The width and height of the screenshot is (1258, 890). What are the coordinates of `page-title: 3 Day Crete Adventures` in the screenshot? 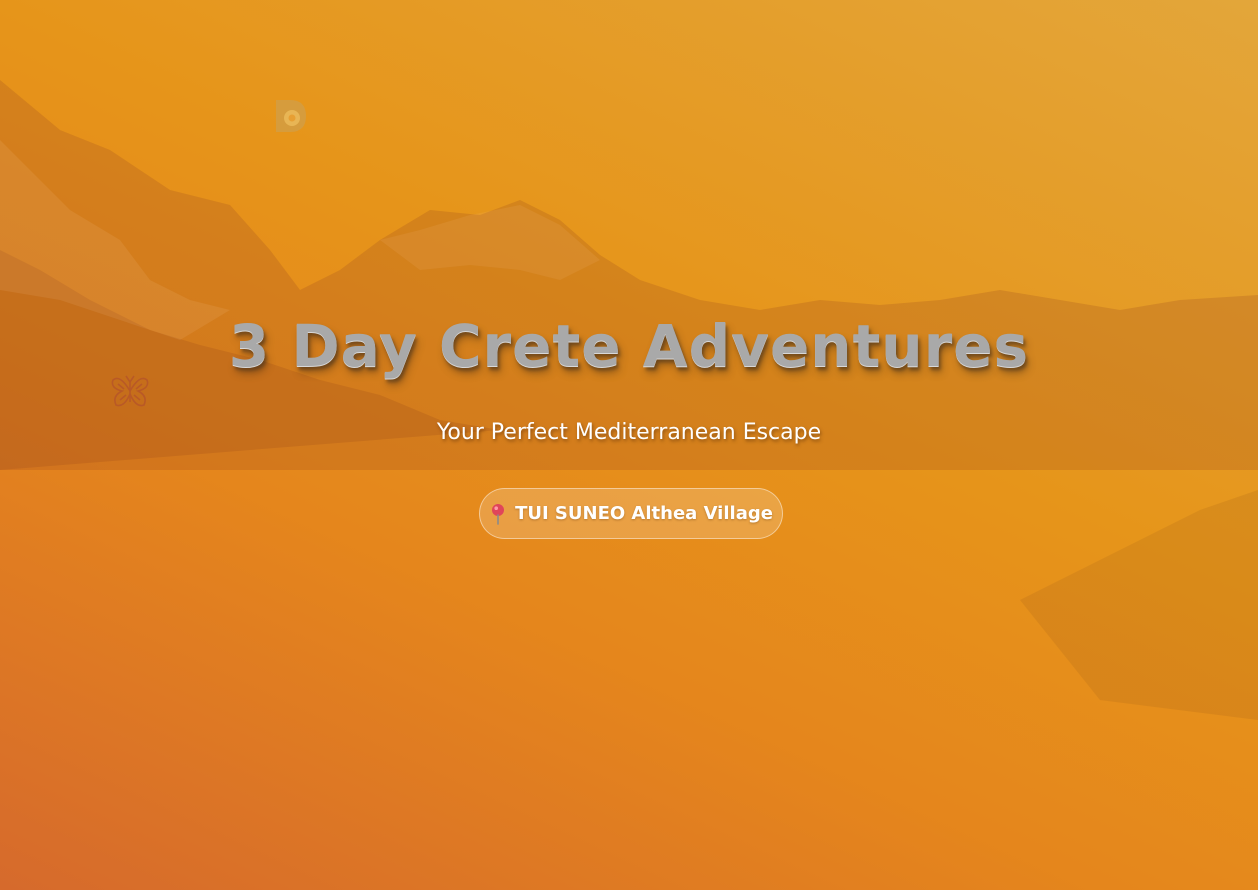 It's located at (629, 346).